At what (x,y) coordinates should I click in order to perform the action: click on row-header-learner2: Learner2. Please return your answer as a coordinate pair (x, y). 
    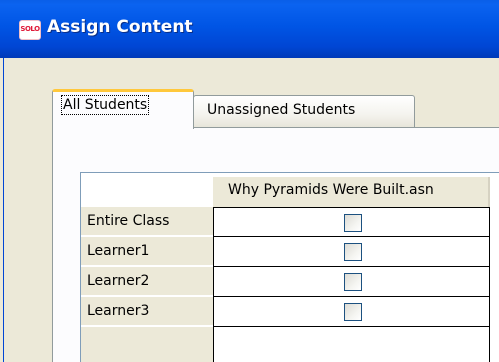
    Looking at the image, I should click on (147, 282).